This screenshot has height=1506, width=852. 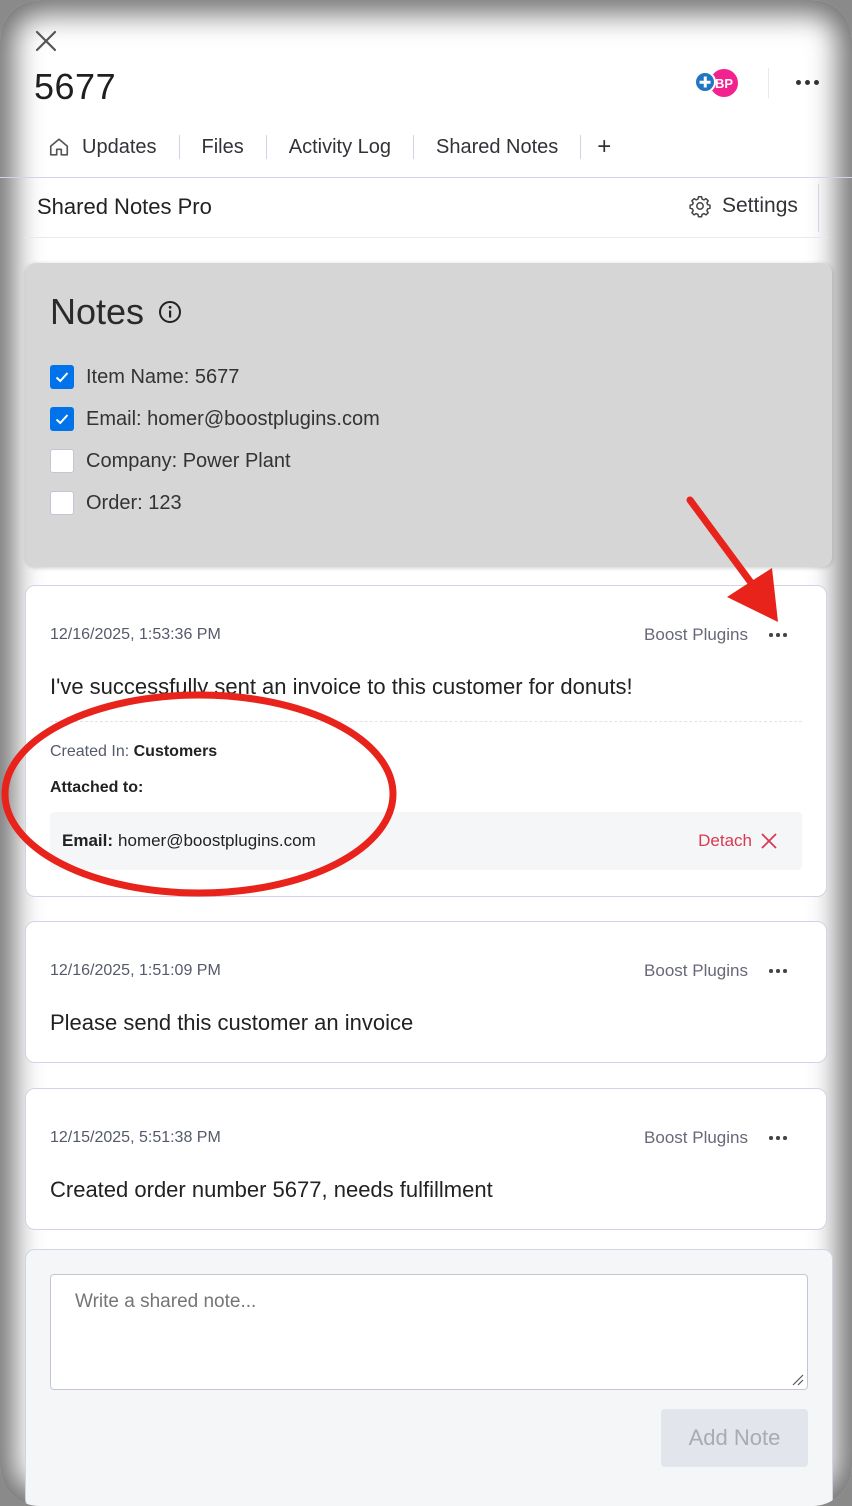 I want to click on shared-note-input, so click(x=429, y=1332).